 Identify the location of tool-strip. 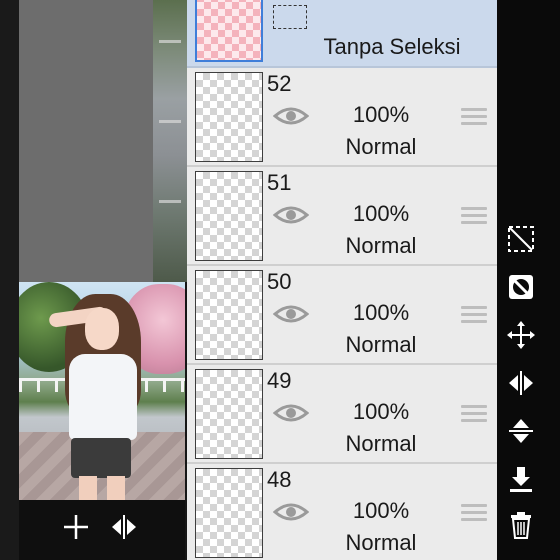
(528, 280).